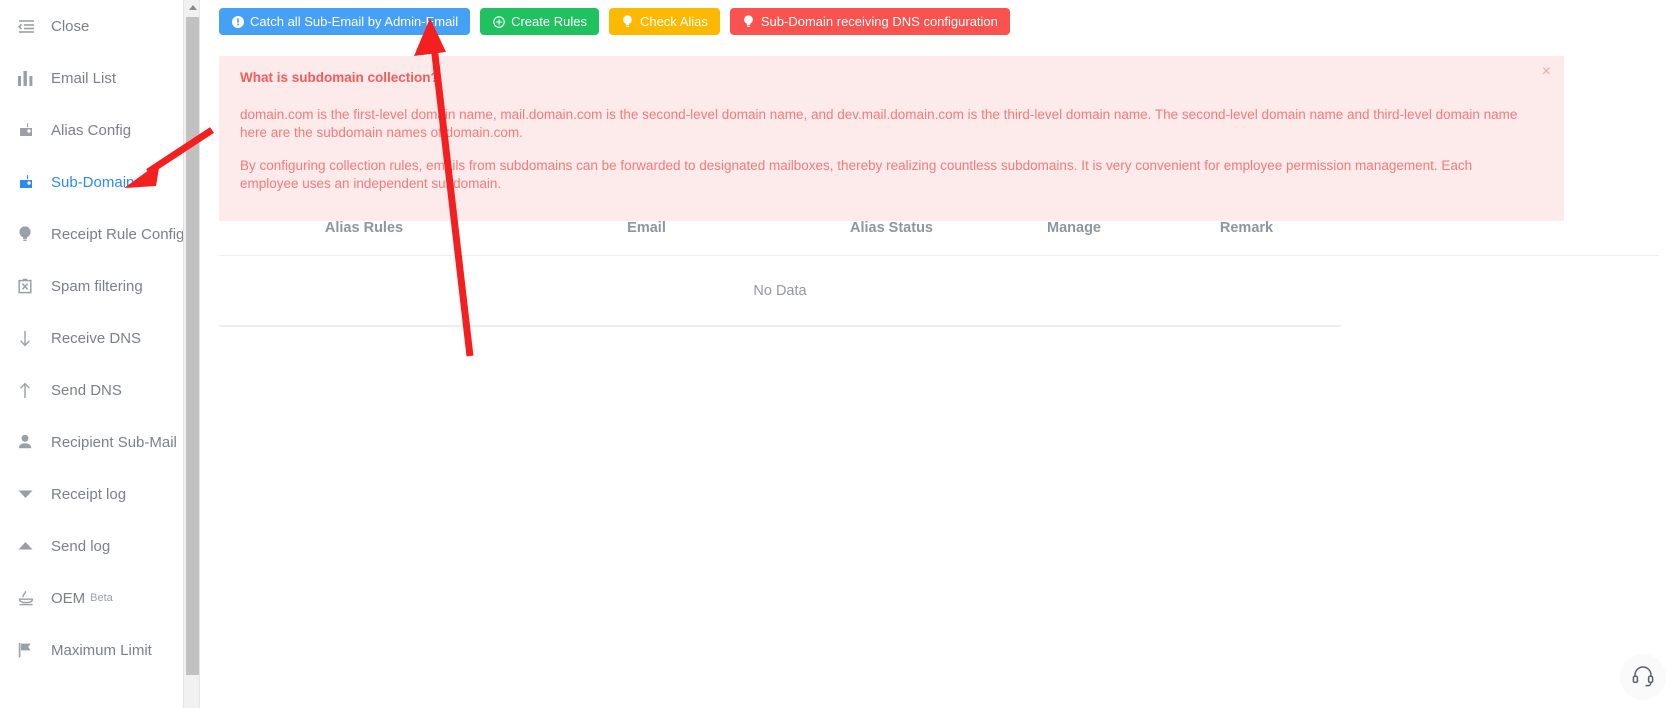 The width and height of the screenshot is (1676, 708). What do you see at coordinates (84, 78) in the screenshot?
I see `sidebar-item-label: Email List` at bounding box center [84, 78].